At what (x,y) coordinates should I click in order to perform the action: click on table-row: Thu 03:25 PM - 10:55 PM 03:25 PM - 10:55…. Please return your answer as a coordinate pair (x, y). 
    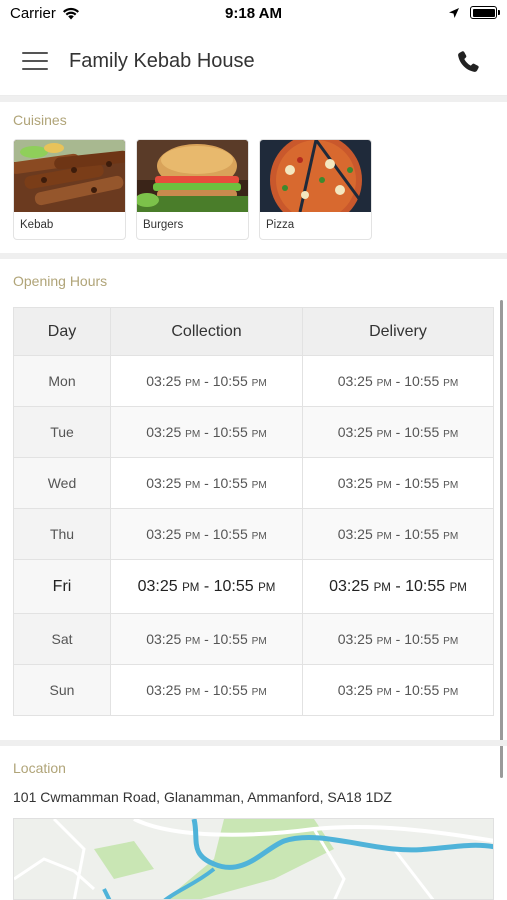
    Looking at the image, I should click on (253, 534).